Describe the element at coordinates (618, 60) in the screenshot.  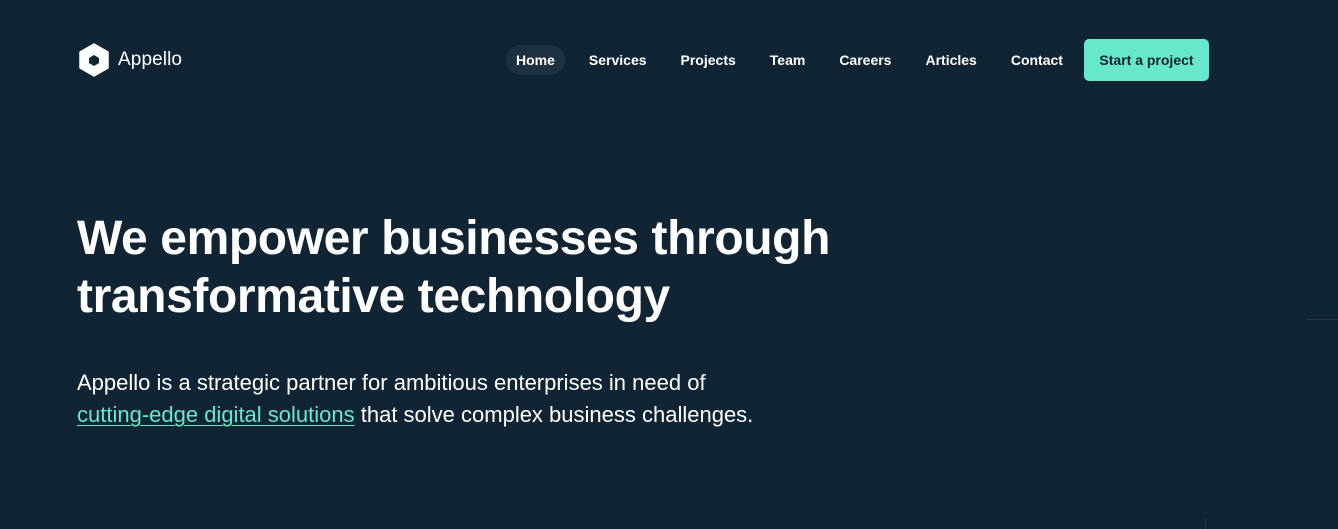
I see `nav-item-services: Services` at that location.